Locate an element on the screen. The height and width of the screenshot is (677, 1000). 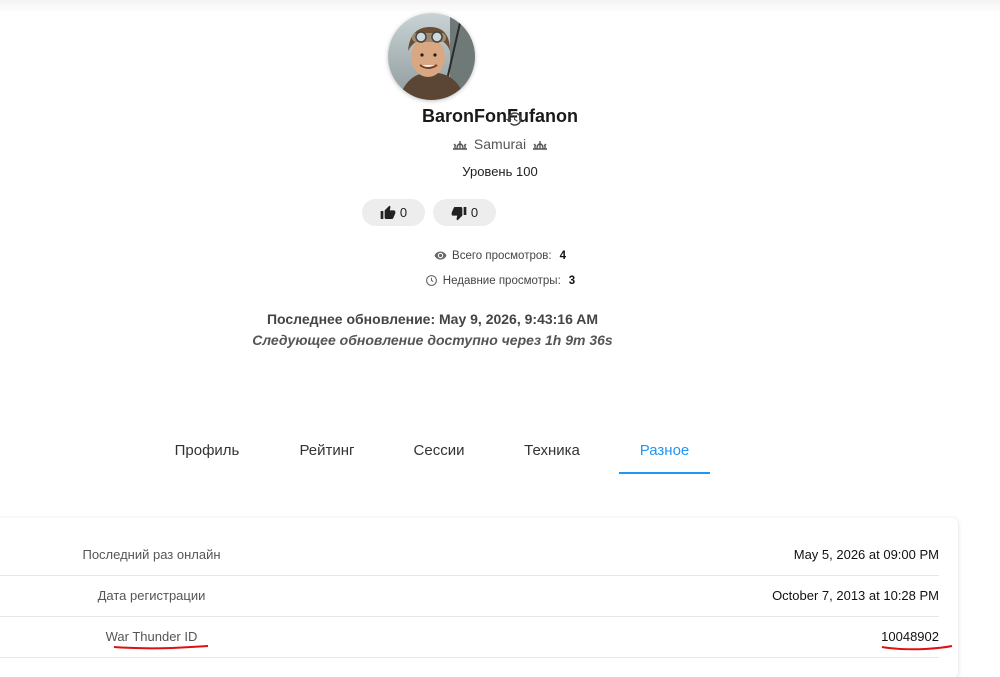
thumbs-down-icon is located at coordinates (459, 213).